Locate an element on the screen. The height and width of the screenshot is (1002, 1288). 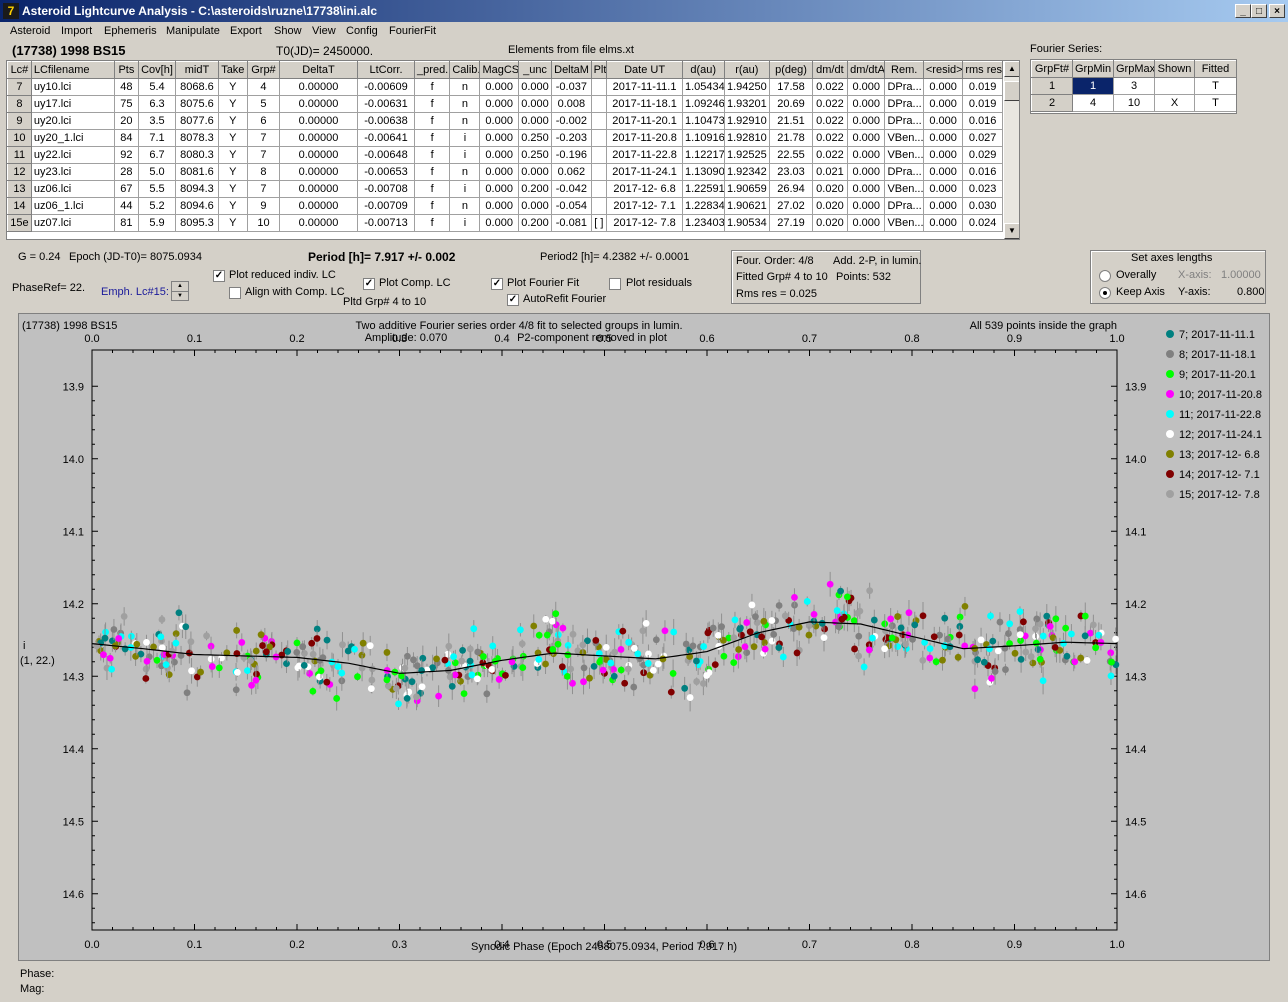
table-cell: 22.55 is located at coordinates (791, 155).